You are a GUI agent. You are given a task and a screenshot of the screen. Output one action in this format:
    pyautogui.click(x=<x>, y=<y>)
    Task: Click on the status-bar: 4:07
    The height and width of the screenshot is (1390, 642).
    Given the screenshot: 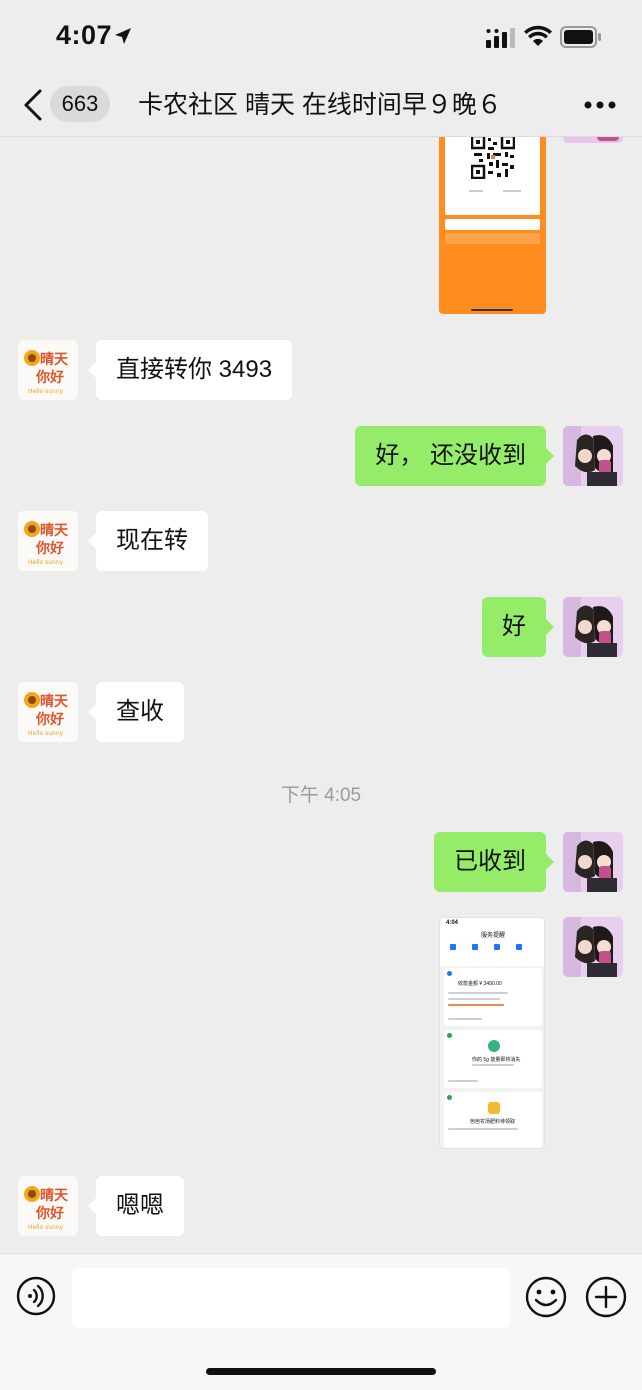 What is the action you would take?
    pyautogui.click(x=321, y=37)
    